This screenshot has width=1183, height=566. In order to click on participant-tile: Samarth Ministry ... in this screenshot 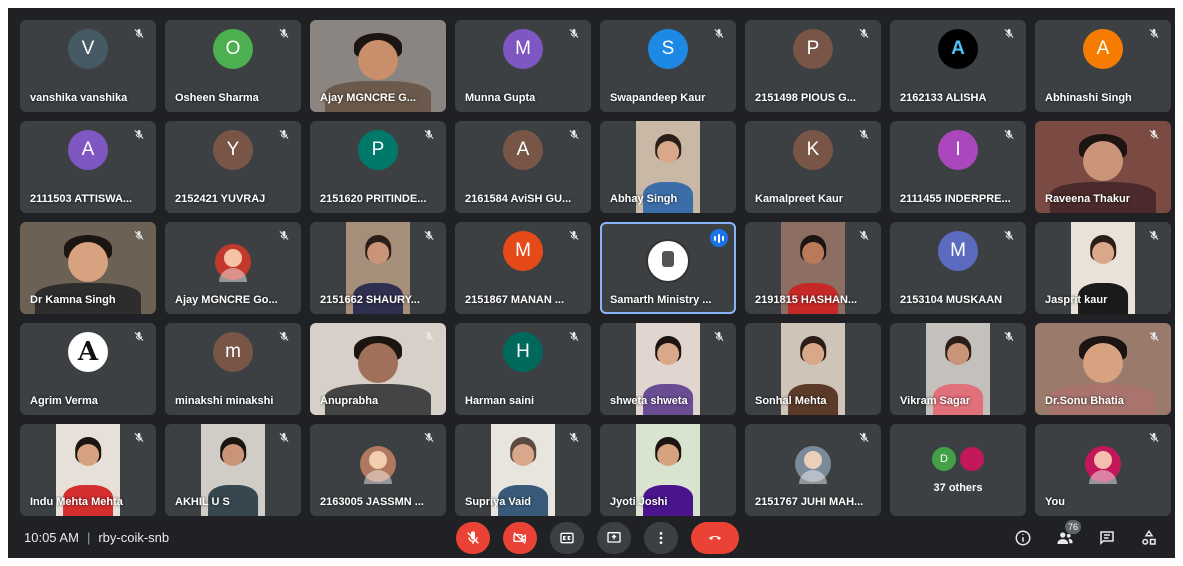, I will do `click(668, 268)`.